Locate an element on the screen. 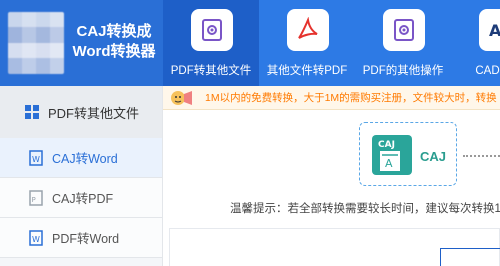 The height and width of the screenshot is (266, 500). sidebar-item-caj-to-word: W CAJ转Word is located at coordinates (81, 158).